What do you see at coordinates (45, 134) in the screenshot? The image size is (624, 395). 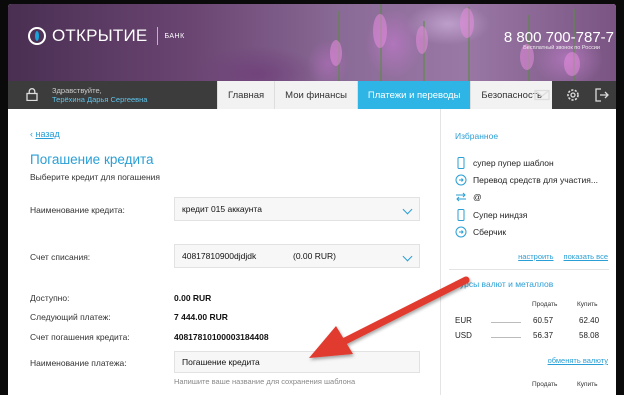 I see `back-link: ‹ назад` at bounding box center [45, 134].